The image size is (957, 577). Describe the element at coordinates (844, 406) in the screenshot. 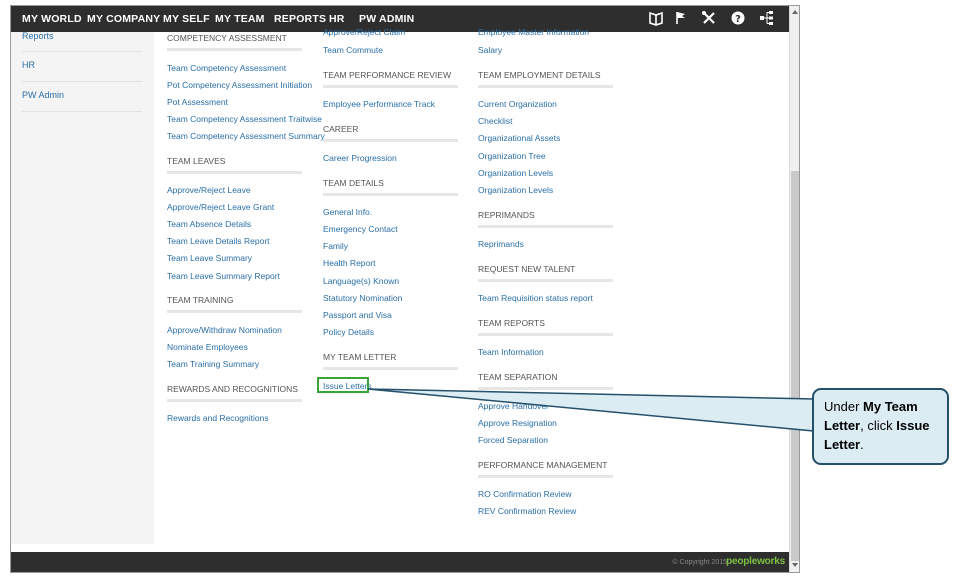

I see `callout-text-prefix: Under` at that location.